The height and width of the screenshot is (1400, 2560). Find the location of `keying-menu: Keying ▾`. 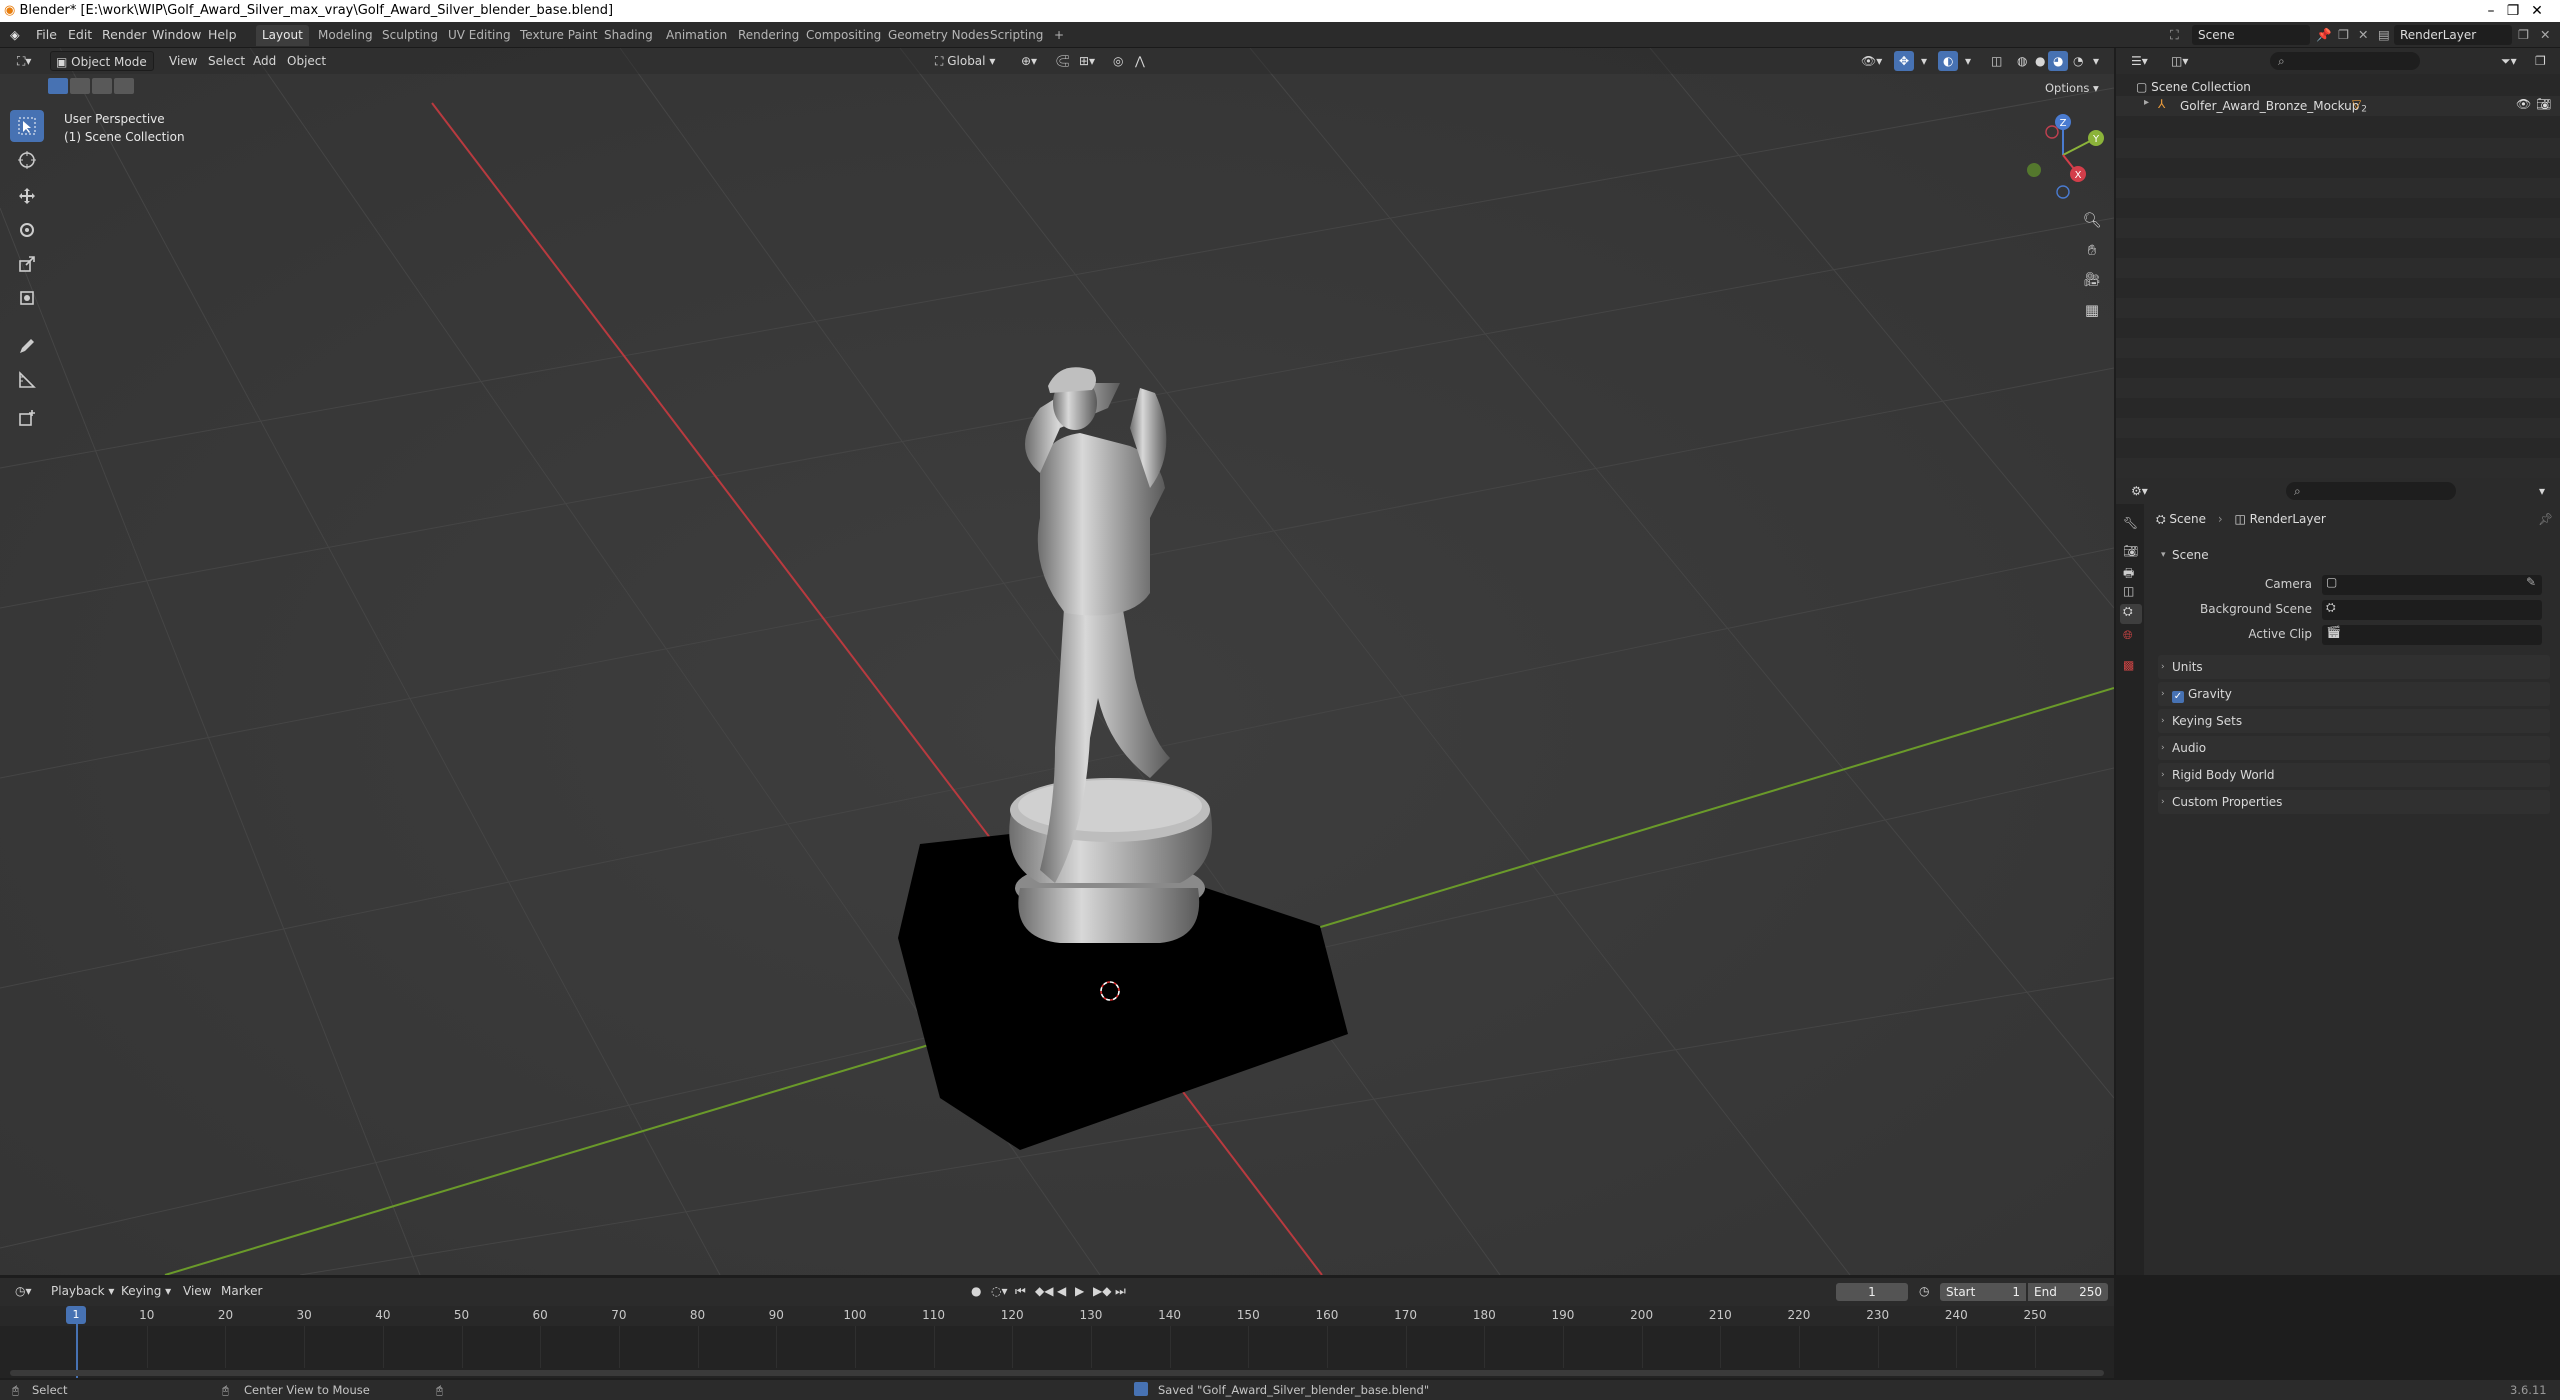

keying-menu: Keying ▾ is located at coordinates (146, 1291).